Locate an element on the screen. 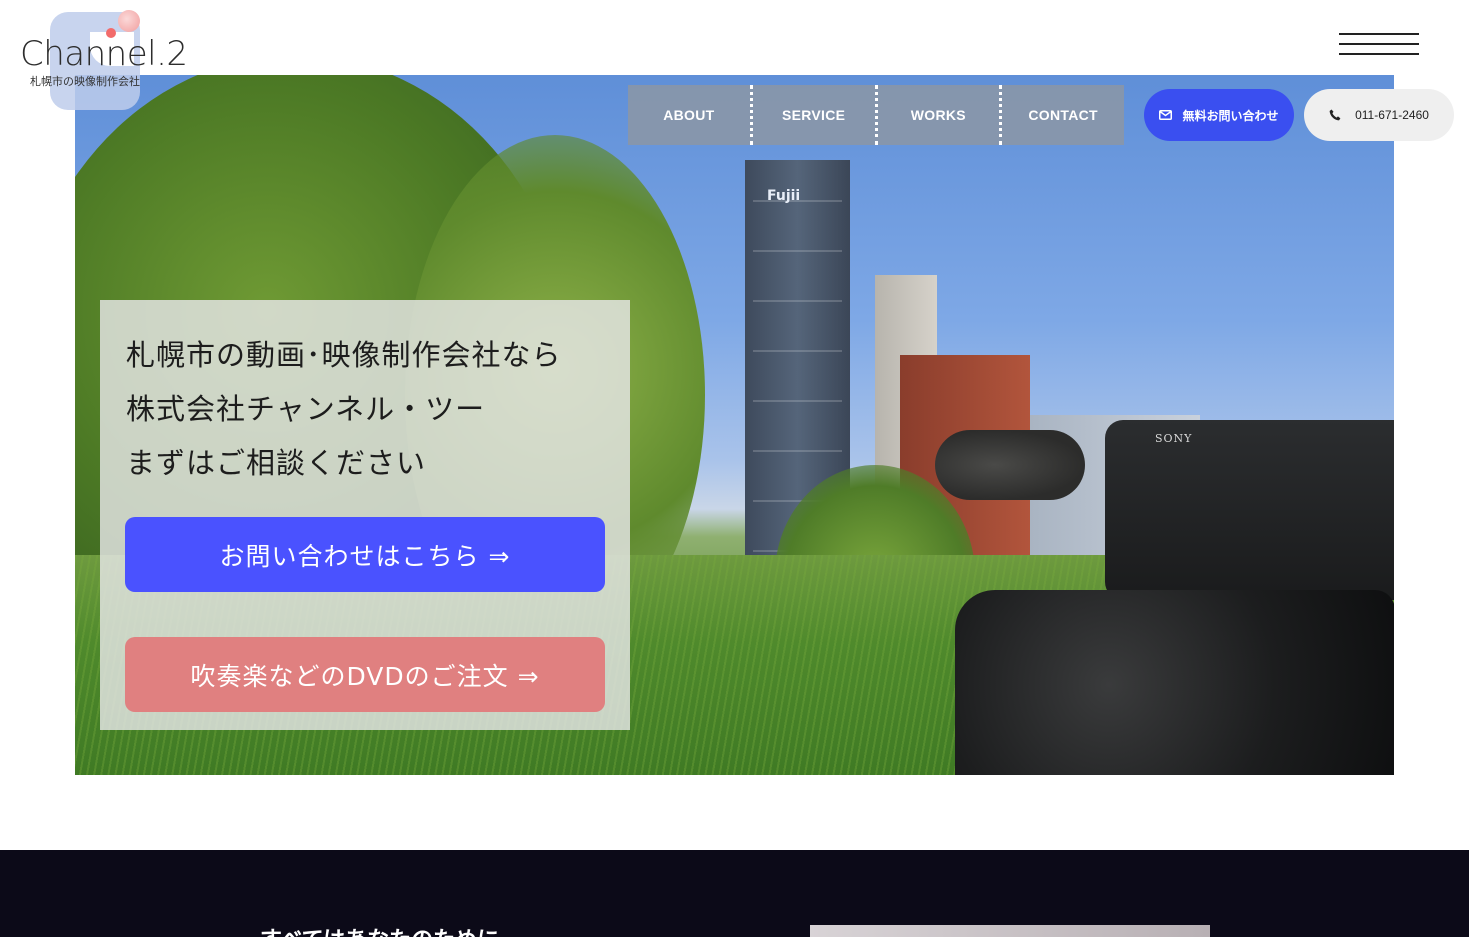  camera-brand: SONY is located at coordinates (1174, 438).